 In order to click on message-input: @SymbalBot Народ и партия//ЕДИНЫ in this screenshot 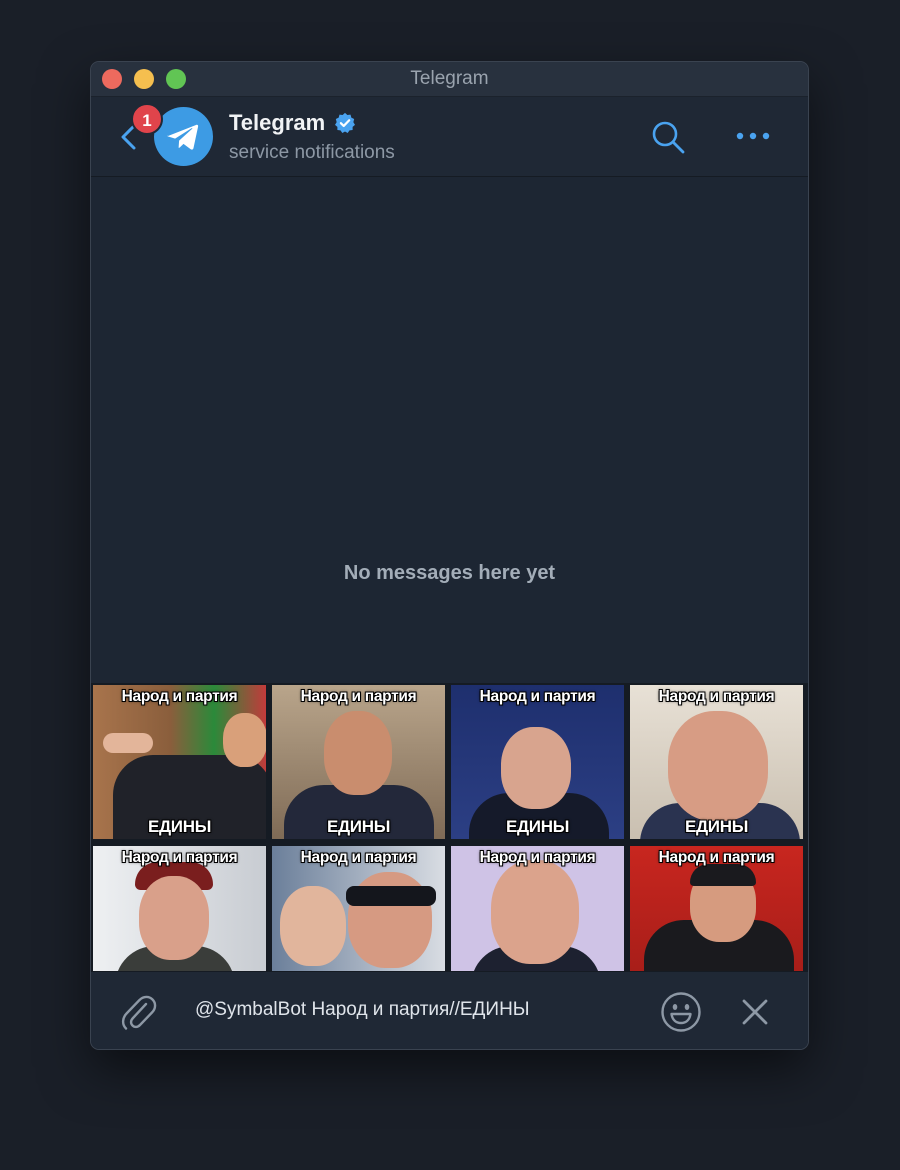, I will do `click(362, 1010)`.